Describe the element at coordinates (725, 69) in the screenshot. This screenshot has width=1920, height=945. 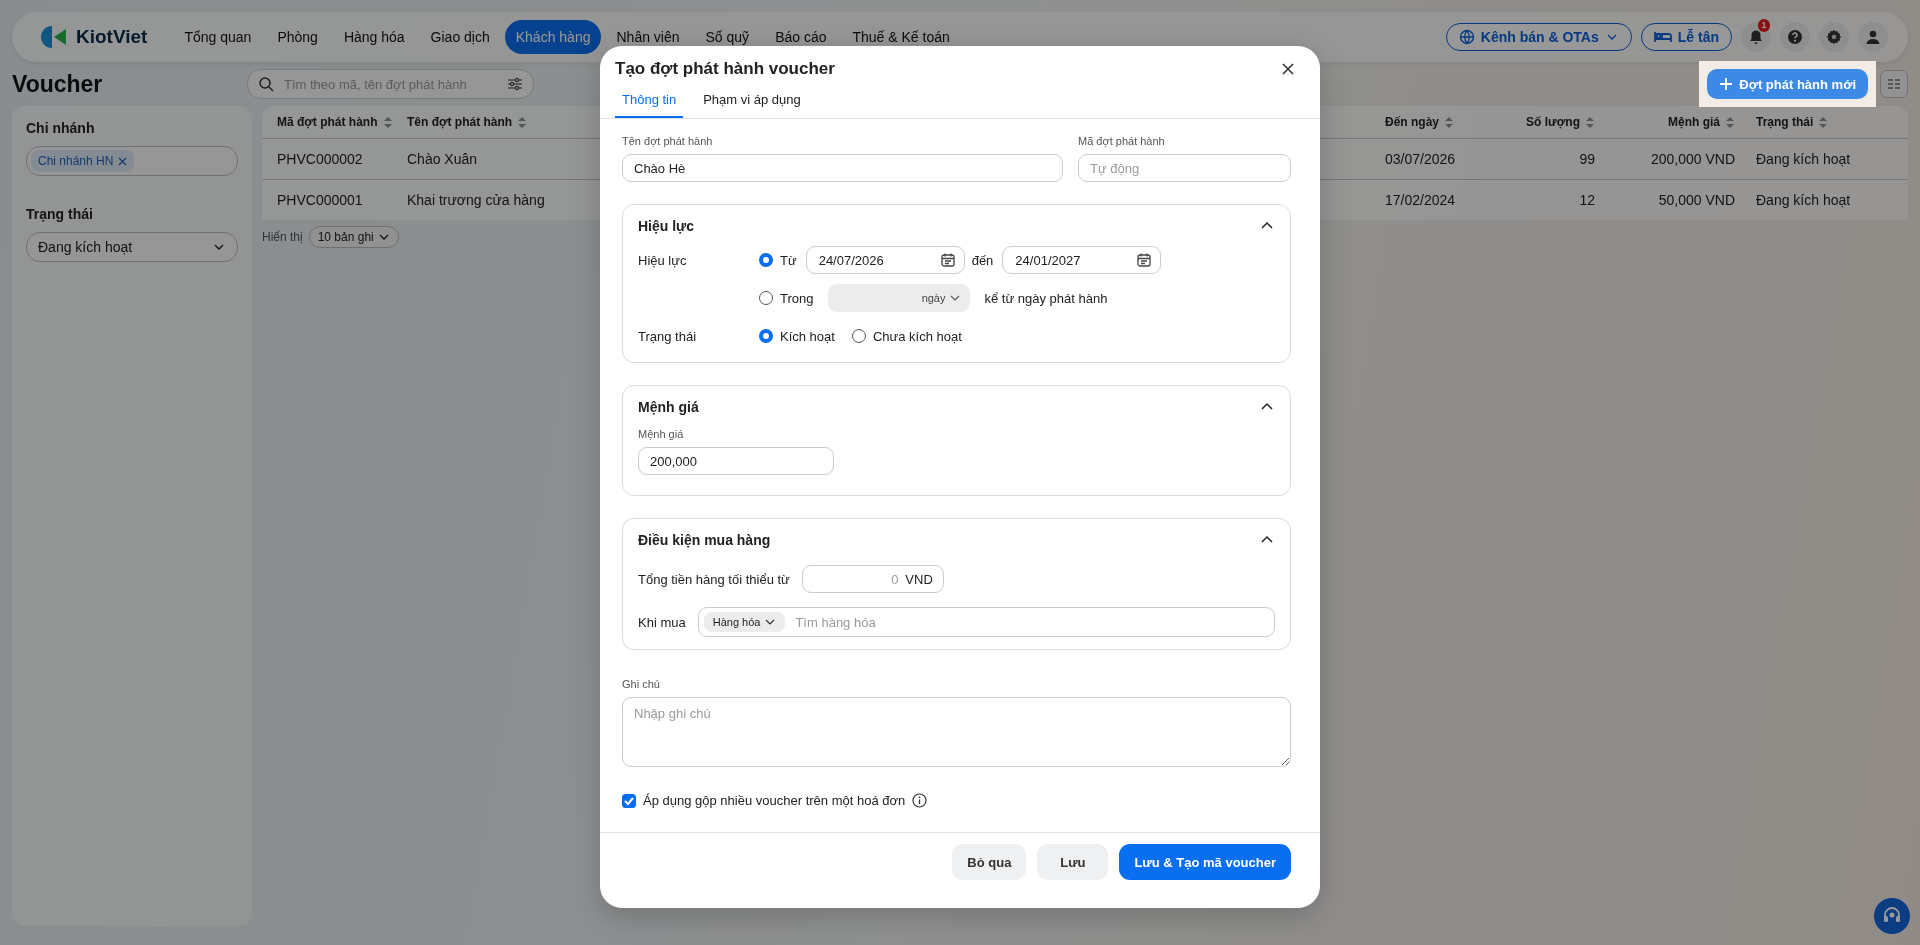
I see `dialog-title: Tạo đợt phát hành voucher` at that location.